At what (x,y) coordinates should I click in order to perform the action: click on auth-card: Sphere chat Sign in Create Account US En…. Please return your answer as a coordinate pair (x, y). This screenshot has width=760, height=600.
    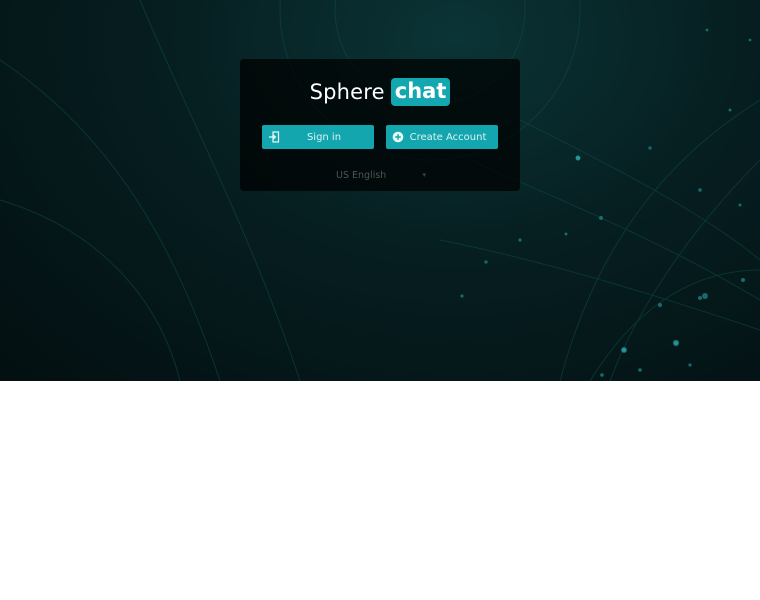
    Looking at the image, I should click on (380, 125).